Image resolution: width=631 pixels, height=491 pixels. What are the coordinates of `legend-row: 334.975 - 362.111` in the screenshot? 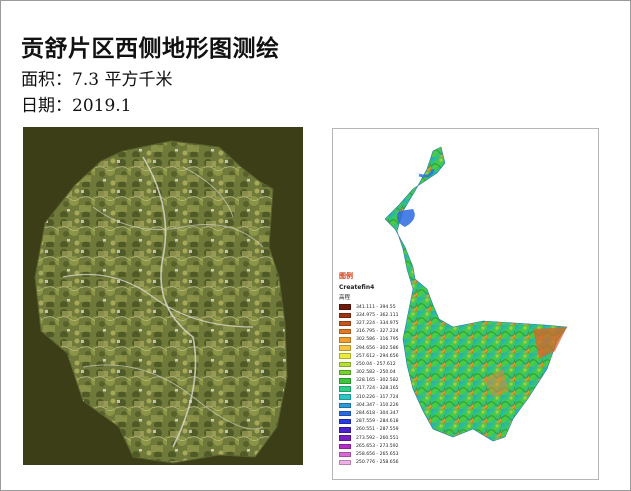 It's located at (369, 315).